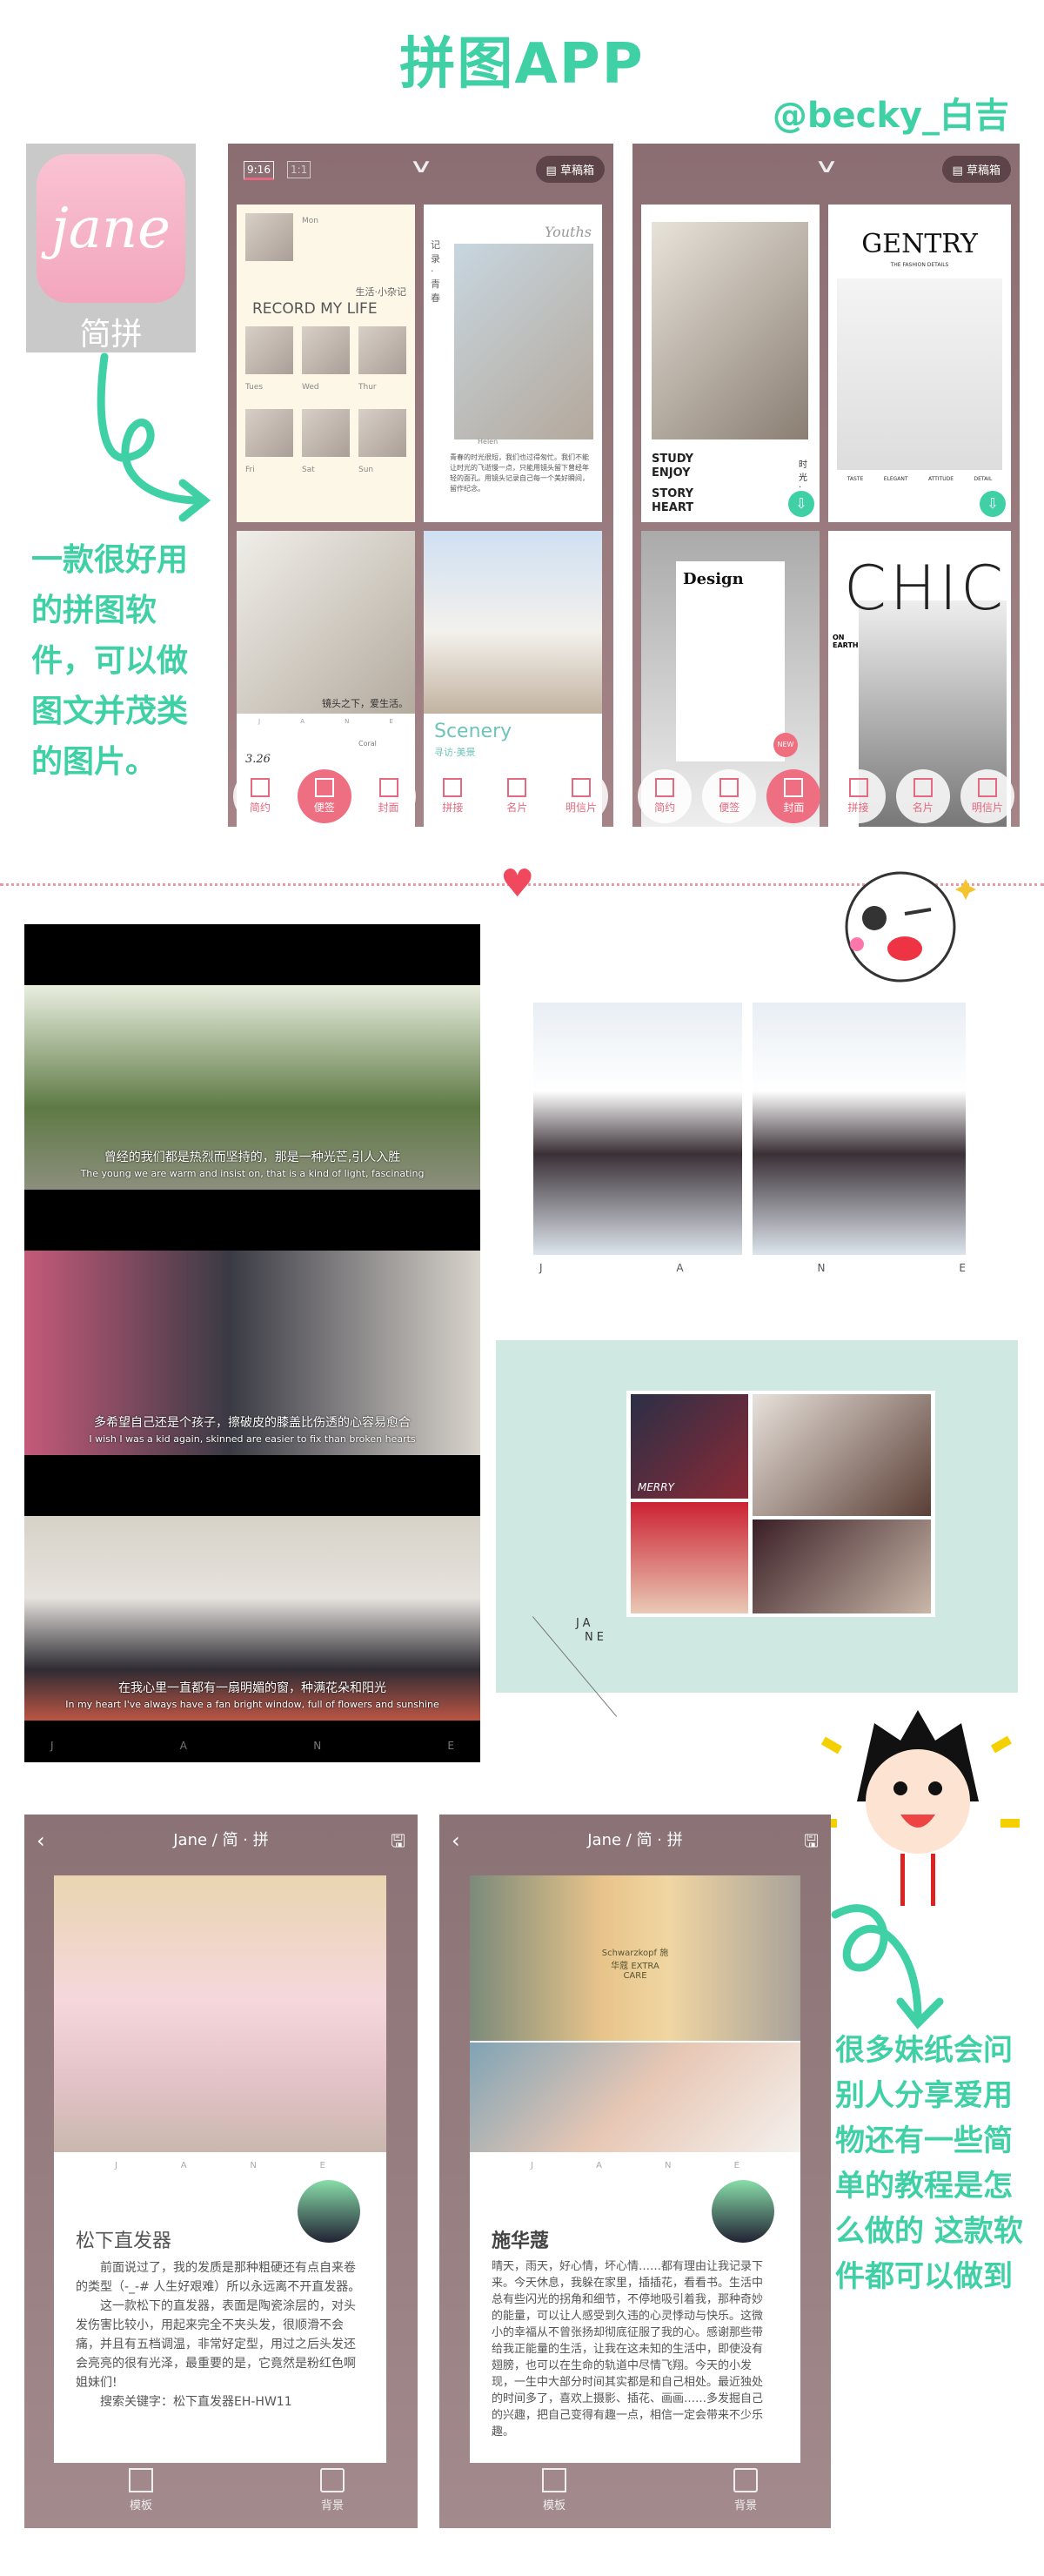  I want to click on heart-icon: ♥, so click(517, 884).